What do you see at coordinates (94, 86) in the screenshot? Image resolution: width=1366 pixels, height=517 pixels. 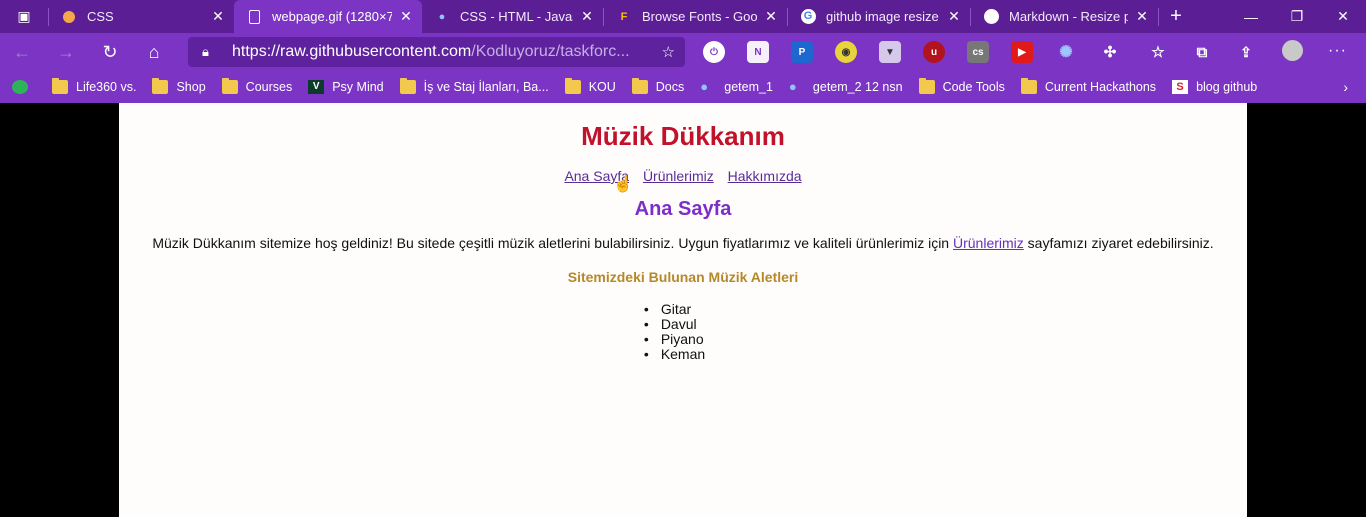 I see `bookmark-item: Life360 vs.` at bounding box center [94, 86].